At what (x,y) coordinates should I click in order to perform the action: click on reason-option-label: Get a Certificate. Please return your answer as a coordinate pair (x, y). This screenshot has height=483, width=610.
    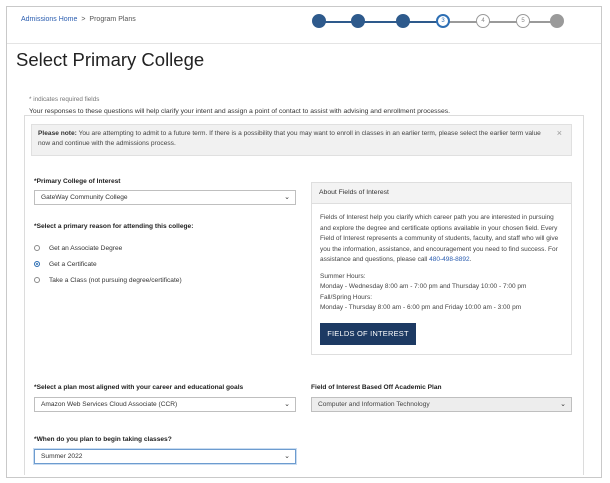
    Looking at the image, I should click on (73, 264).